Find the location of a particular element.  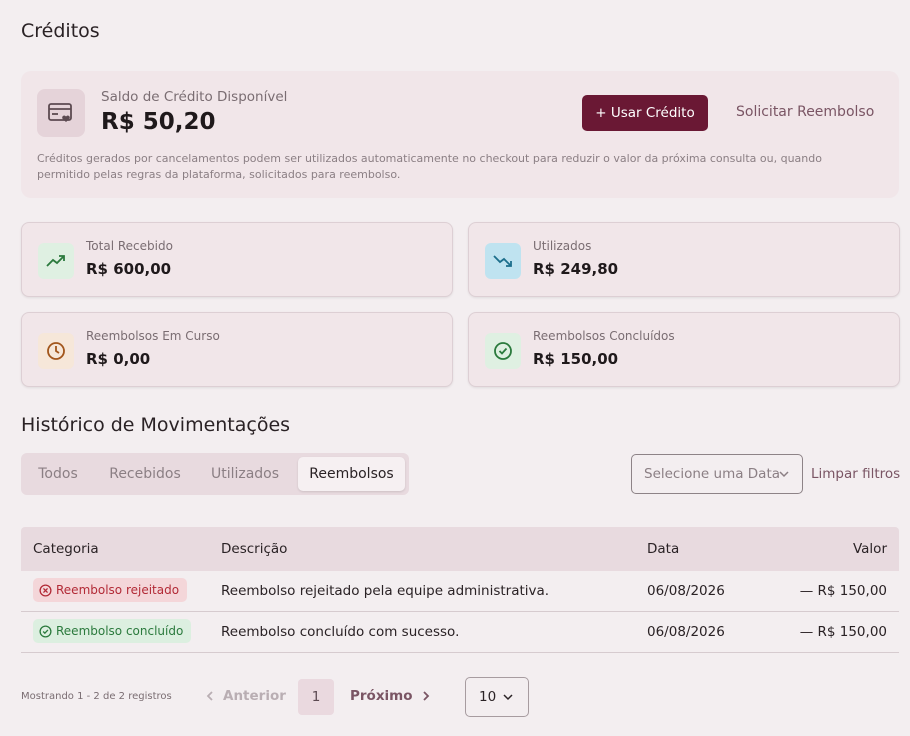

page-number-button: 1 is located at coordinates (316, 697).